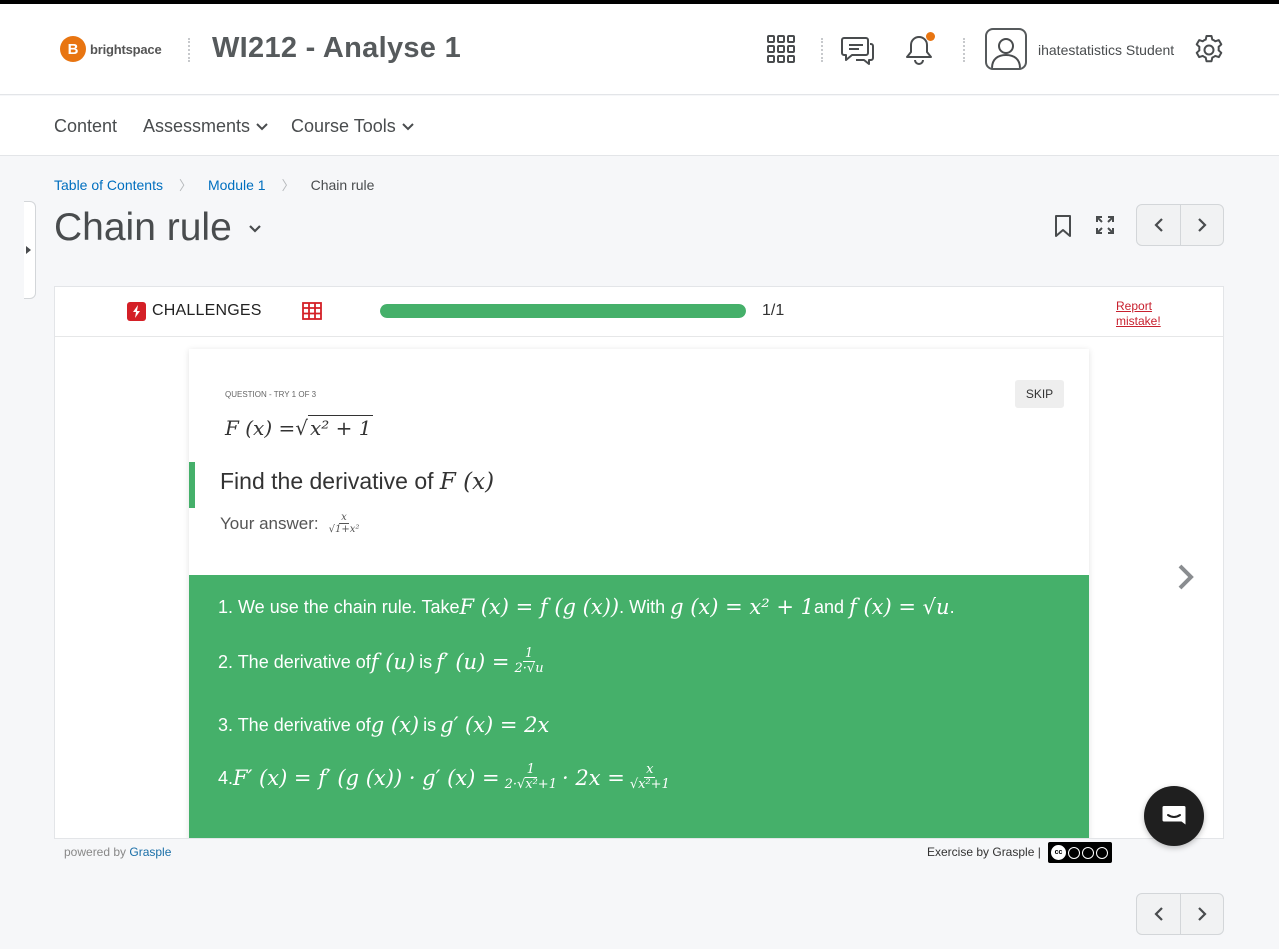  I want to click on nav-item-assessments: Assessments, so click(205, 126).